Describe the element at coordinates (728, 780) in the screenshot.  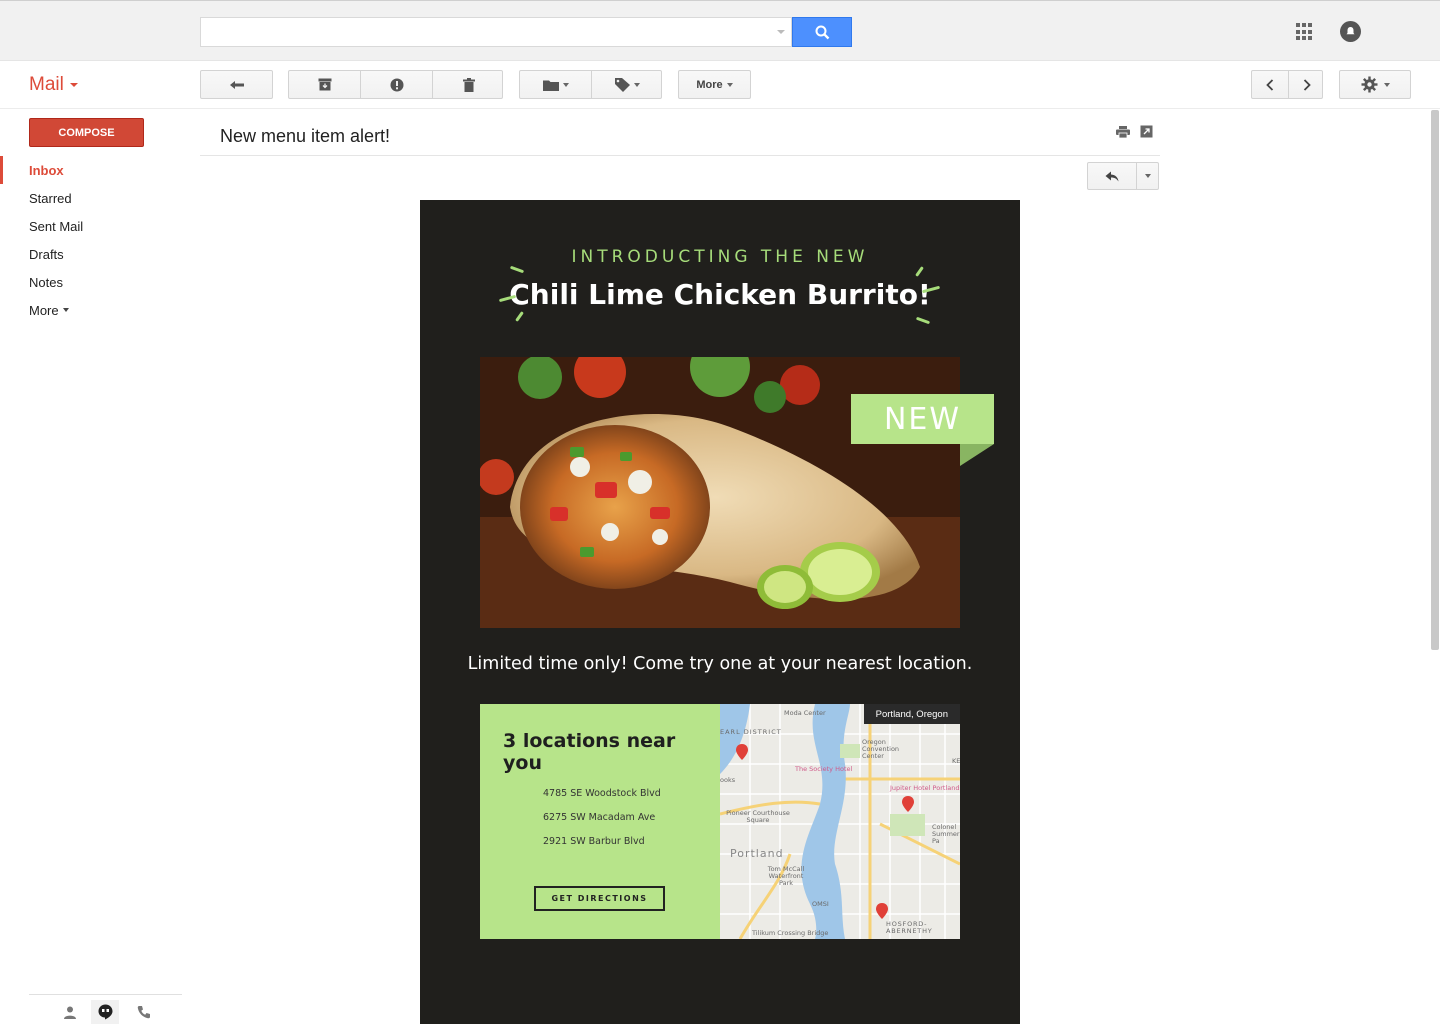
I see `map-label: ooks` at that location.